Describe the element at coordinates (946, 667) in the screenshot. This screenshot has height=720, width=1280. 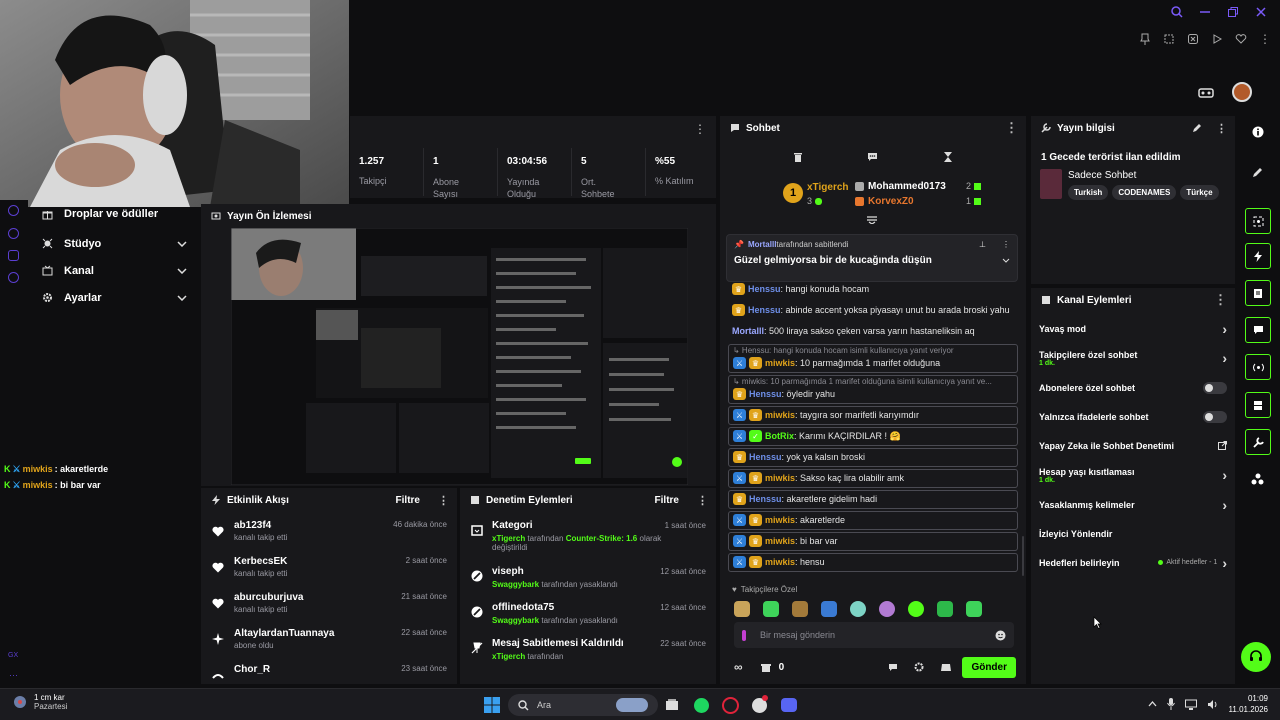
I see `emote-picker-icon` at that location.